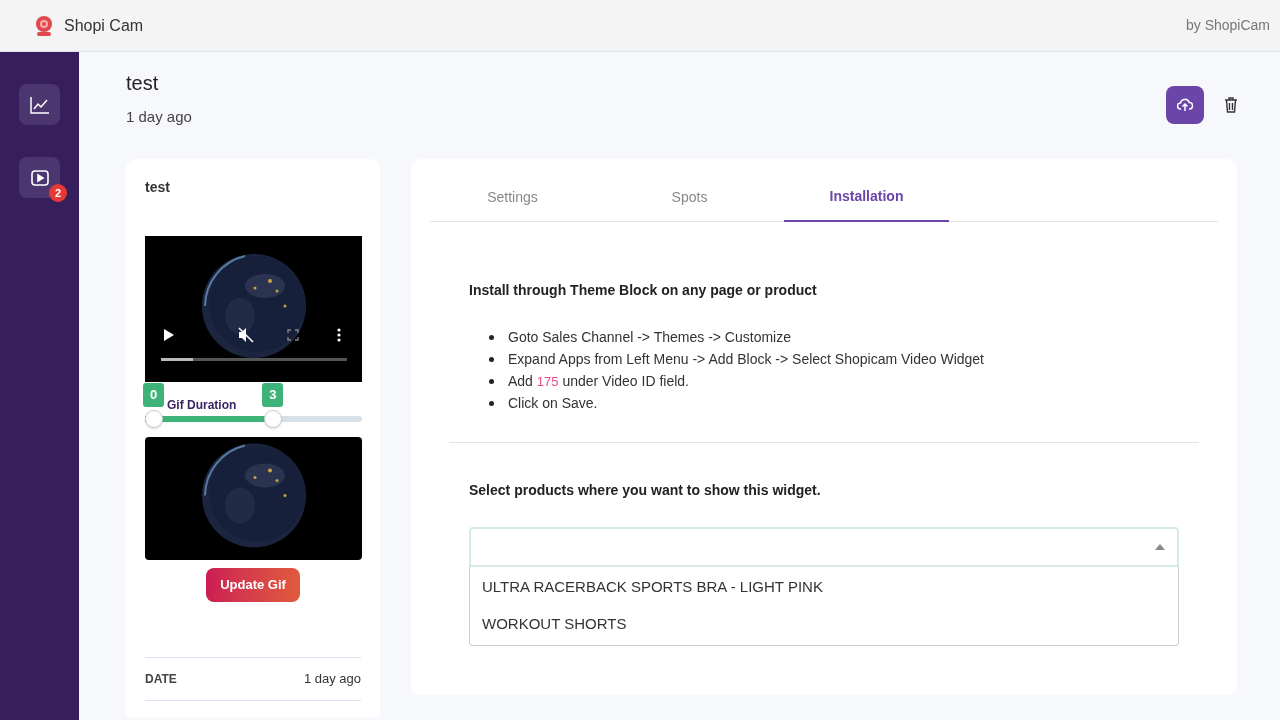  I want to click on delete-button, so click(1231, 105).